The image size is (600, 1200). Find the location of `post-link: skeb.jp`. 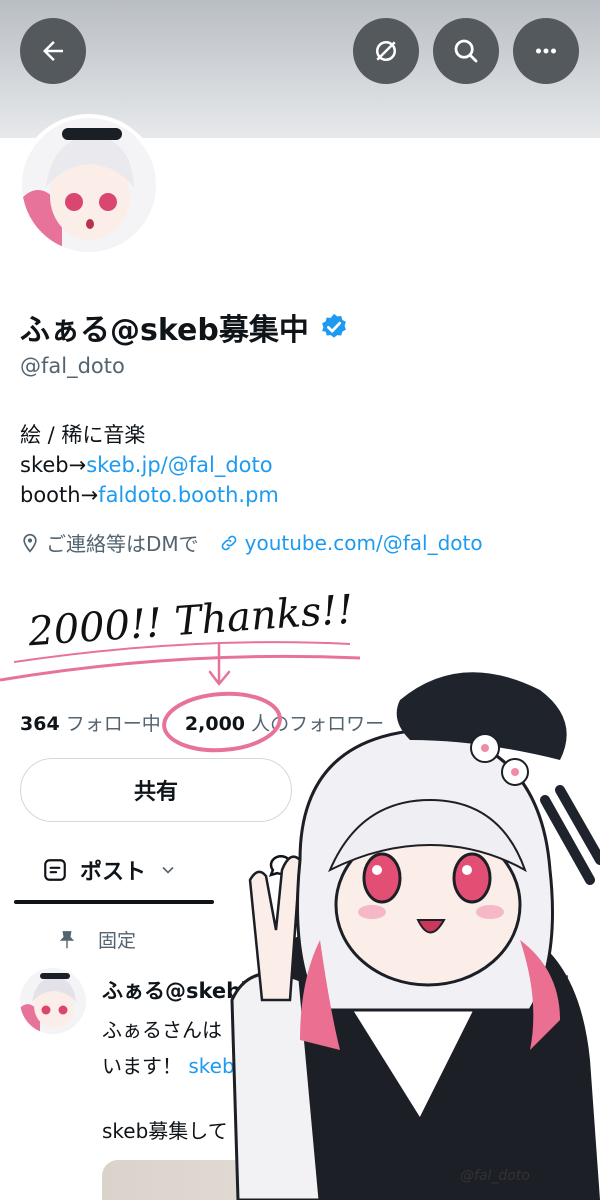

post-link: skeb.jp is located at coordinates (223, 1066).